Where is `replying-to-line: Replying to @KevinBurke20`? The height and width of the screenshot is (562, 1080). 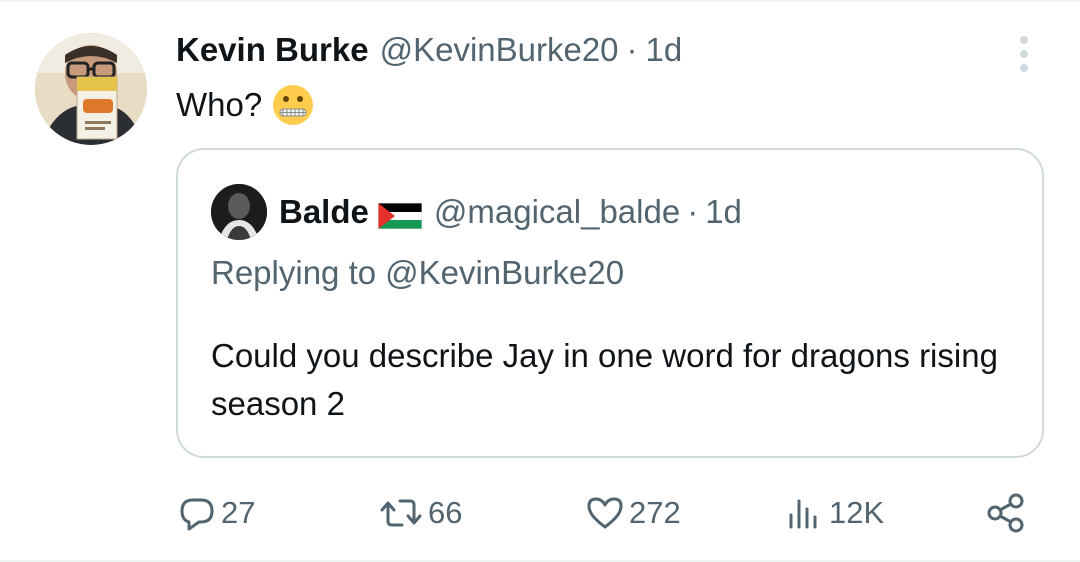
replying-to-line: Replying to @KevinBurke20 is located at coordinates (417, 273).